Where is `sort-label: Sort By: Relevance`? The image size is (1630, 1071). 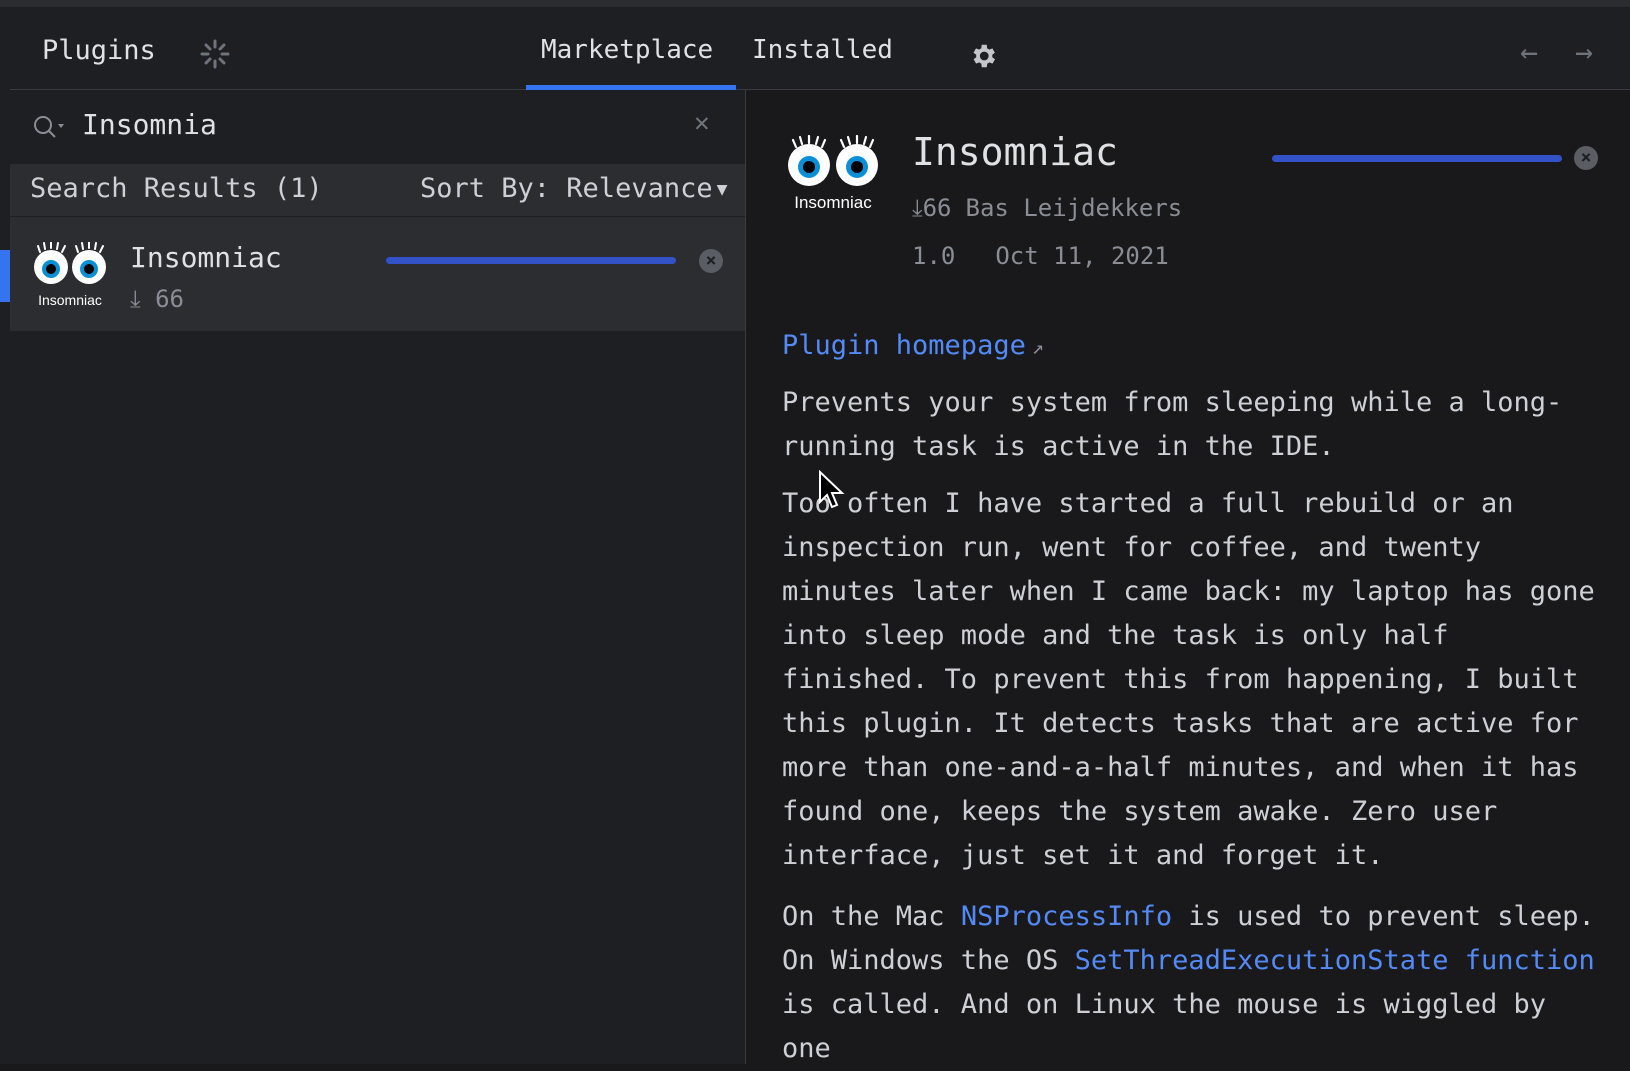
sort-label: Sort By: Relevance is located at coordinates (566, 188).